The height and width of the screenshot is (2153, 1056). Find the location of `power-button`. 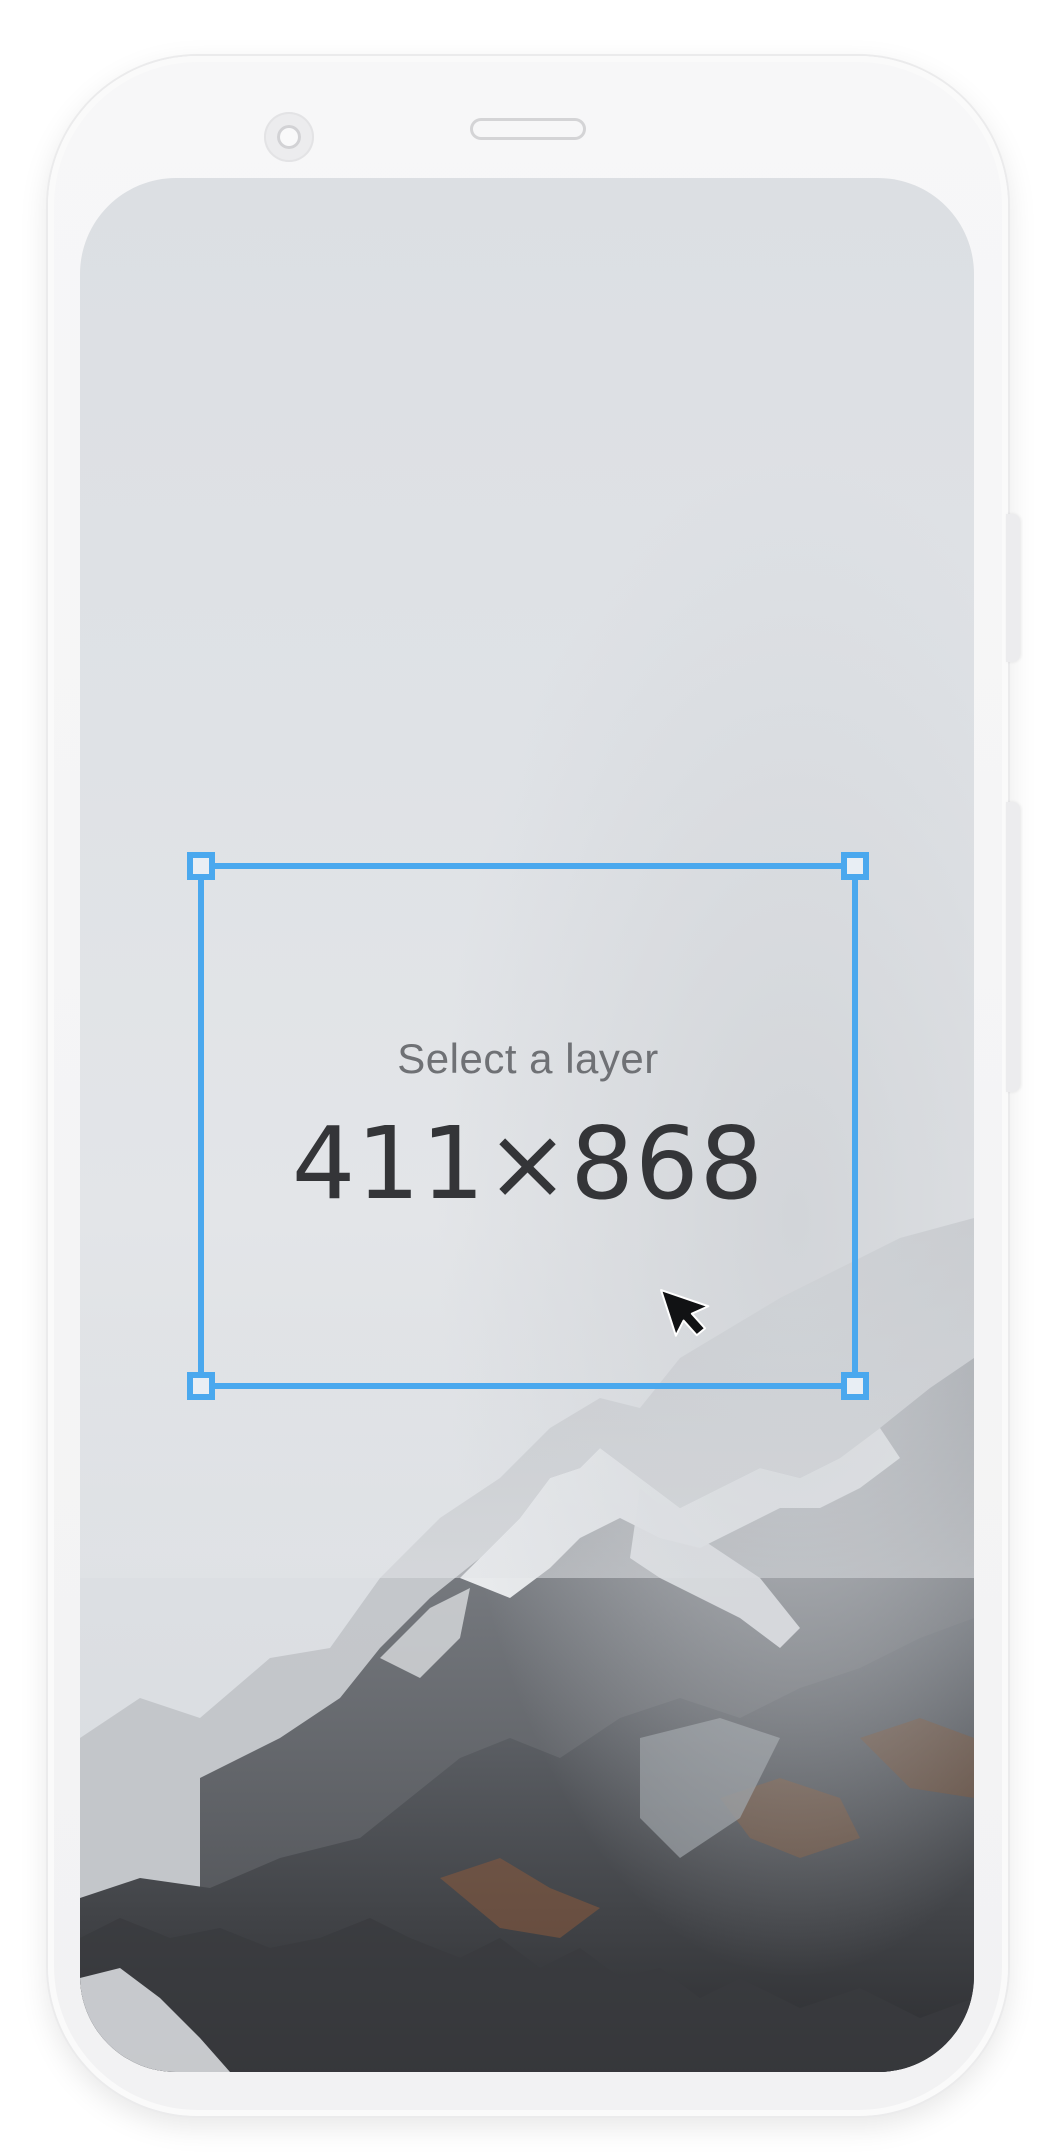

power-button is located at coordinates (1013, 947).